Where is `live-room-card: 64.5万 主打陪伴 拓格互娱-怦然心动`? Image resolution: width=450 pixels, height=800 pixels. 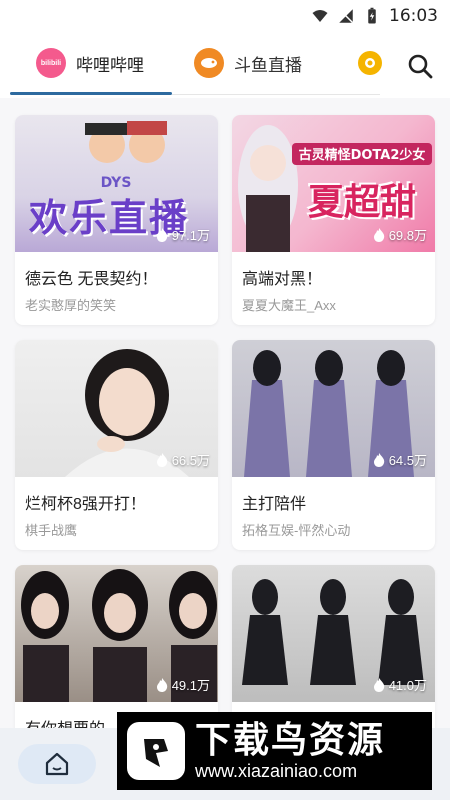 live-room-card: 64.5万 主打陪伴 拓格互娱-怦然心动 is located at coordinates (333, 445).